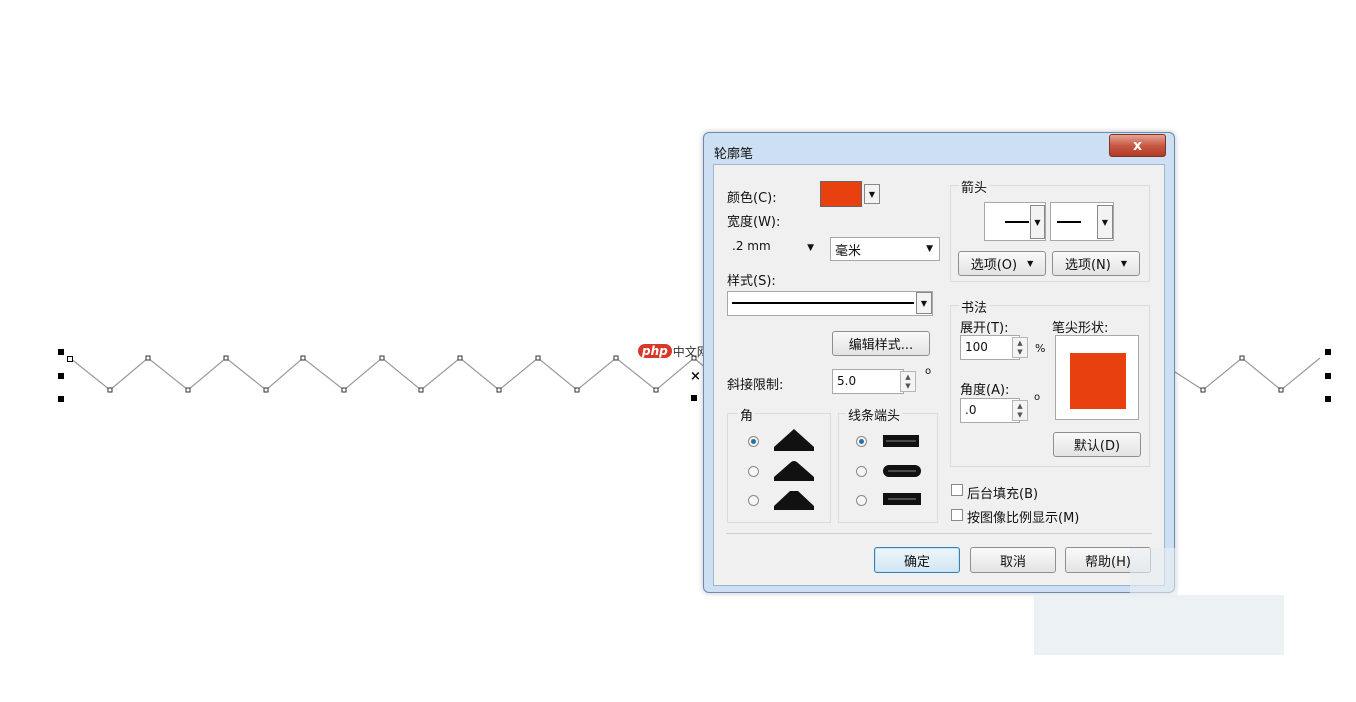  I want to click on selection-handle-bottom-right, so click(1328, 399).